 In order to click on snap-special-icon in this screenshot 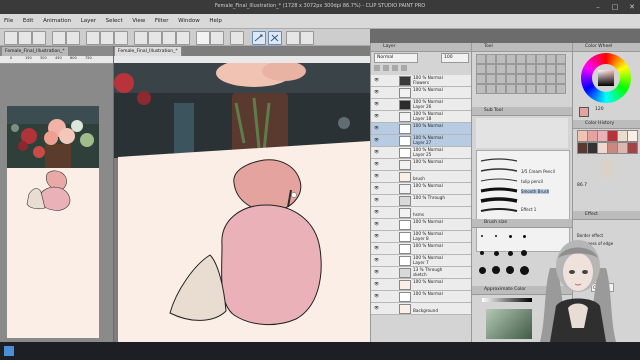, I will do `click(217, 38)`.